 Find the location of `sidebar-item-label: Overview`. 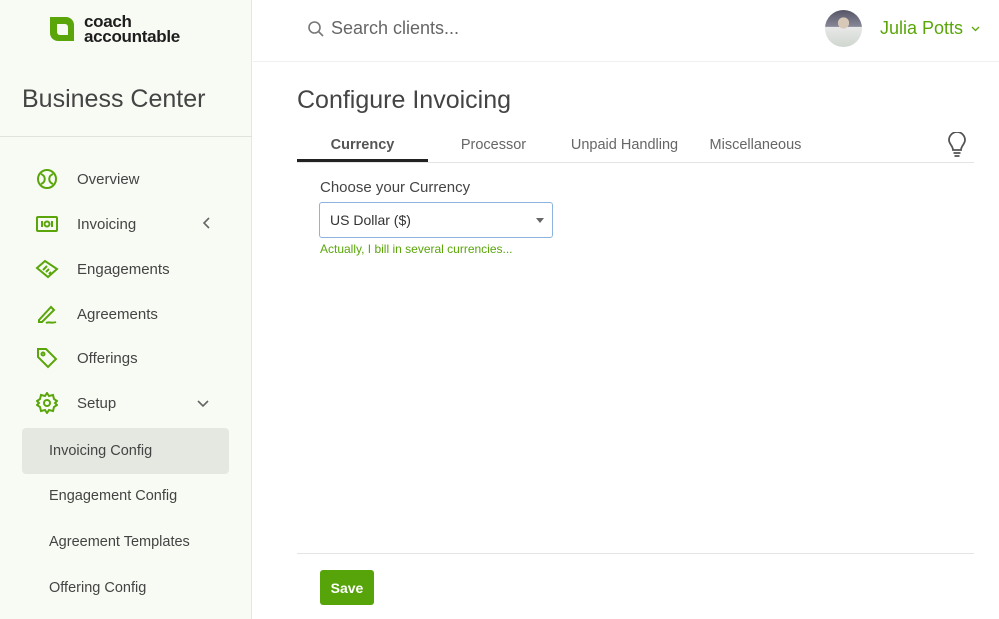

sidebar-item-label: Overview is located at coordinates (108, 179).